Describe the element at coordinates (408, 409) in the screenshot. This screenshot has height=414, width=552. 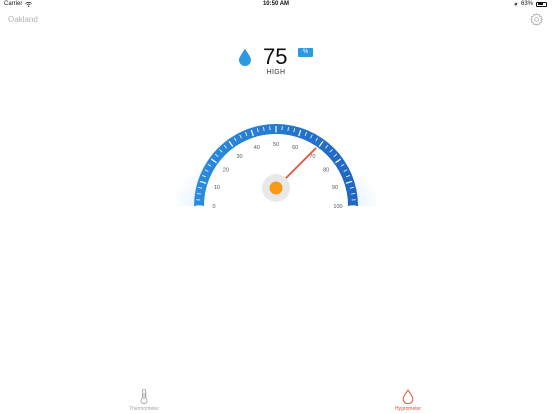
I see `tab-hygrometer-label: Hygrometer` at that location.